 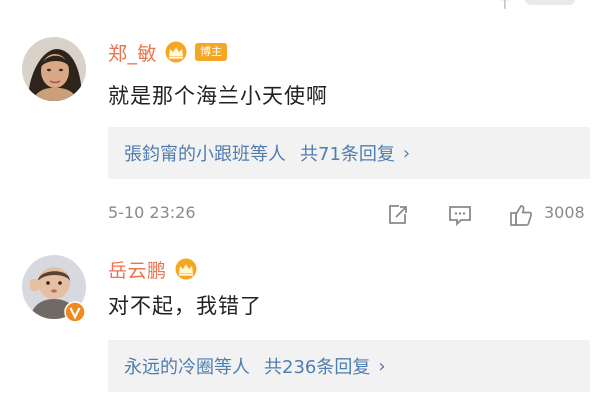 What do you see at coordinates (521, 215) in the screenshot?
I see `thumbs-up-icon` at bounding box center [521, 215].